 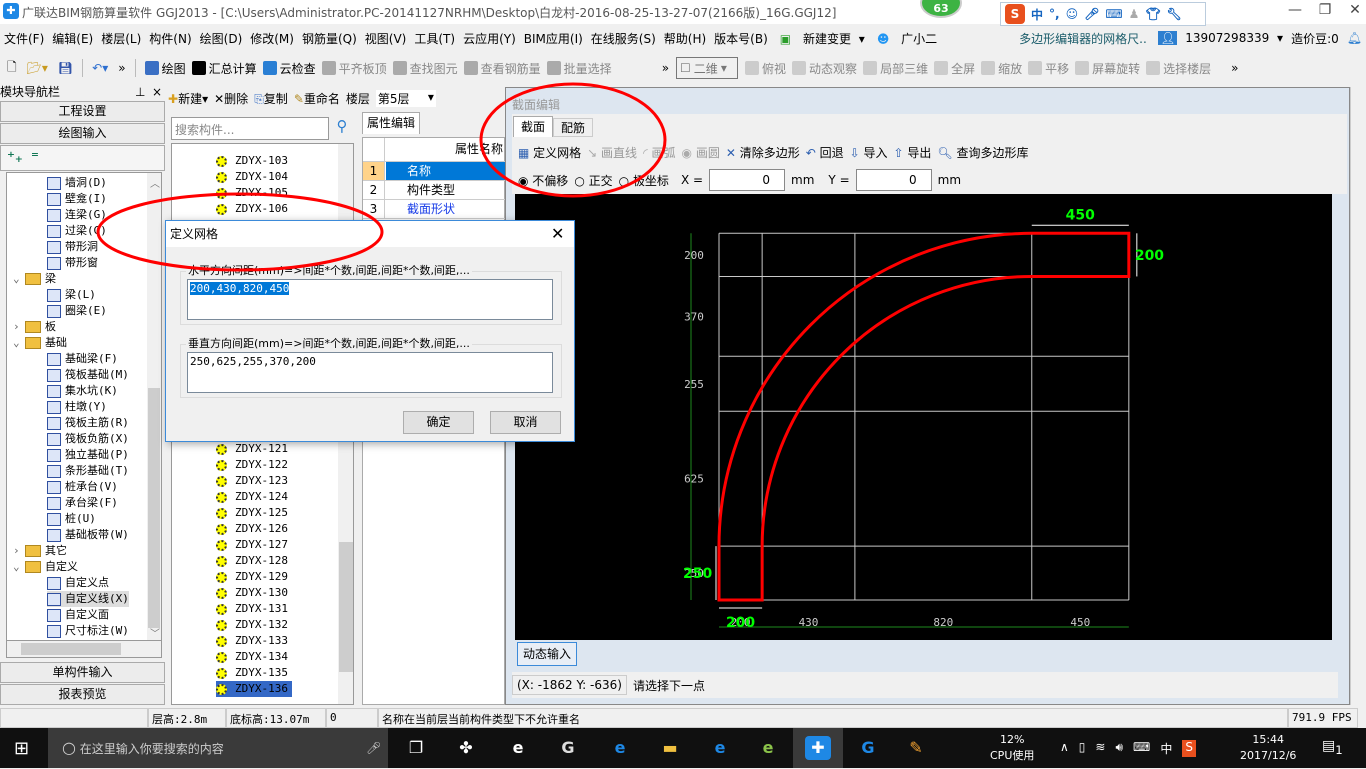 What do you see at coordinates (289, 68) in the screenshot?
I see `toolbar-button: 云检查` at bounding box center [289, 68].